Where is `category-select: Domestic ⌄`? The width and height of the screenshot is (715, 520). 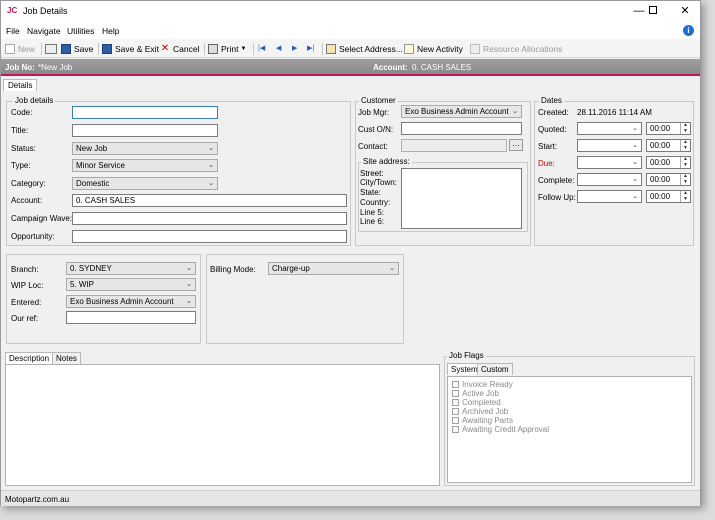
category-select: Domestic ⌄ is located at coordinates (145, 183).